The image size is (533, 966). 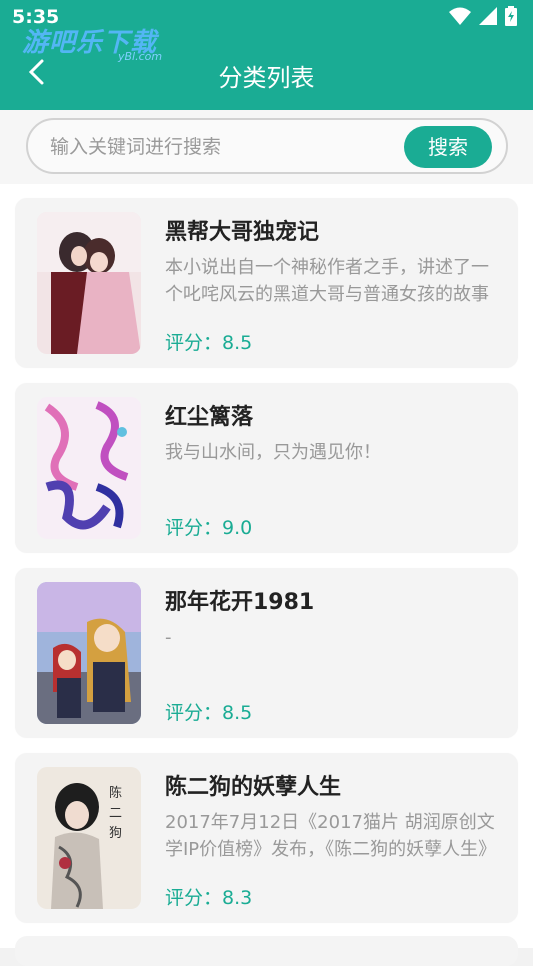 I want to click on book-description: -, so click(x=168, y=637).